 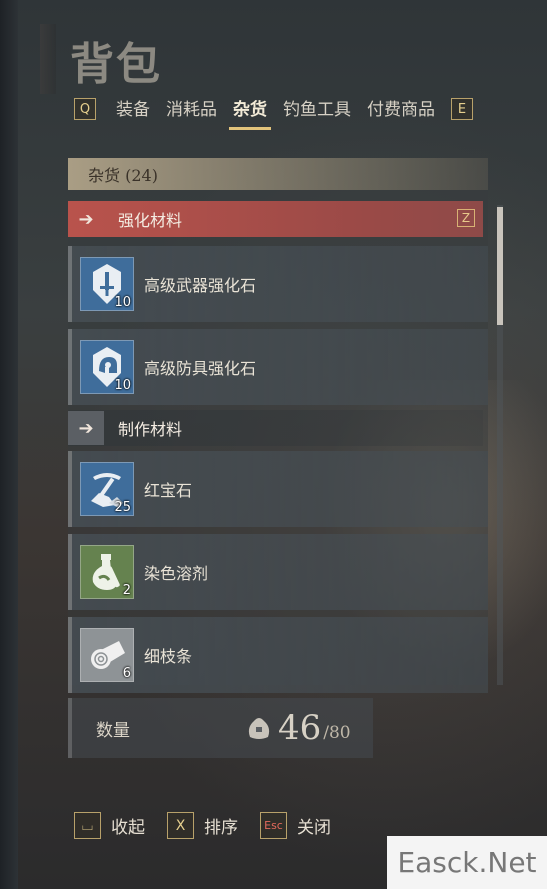 I want to click on capacity-label: 数量, so click(x=113, y=730).